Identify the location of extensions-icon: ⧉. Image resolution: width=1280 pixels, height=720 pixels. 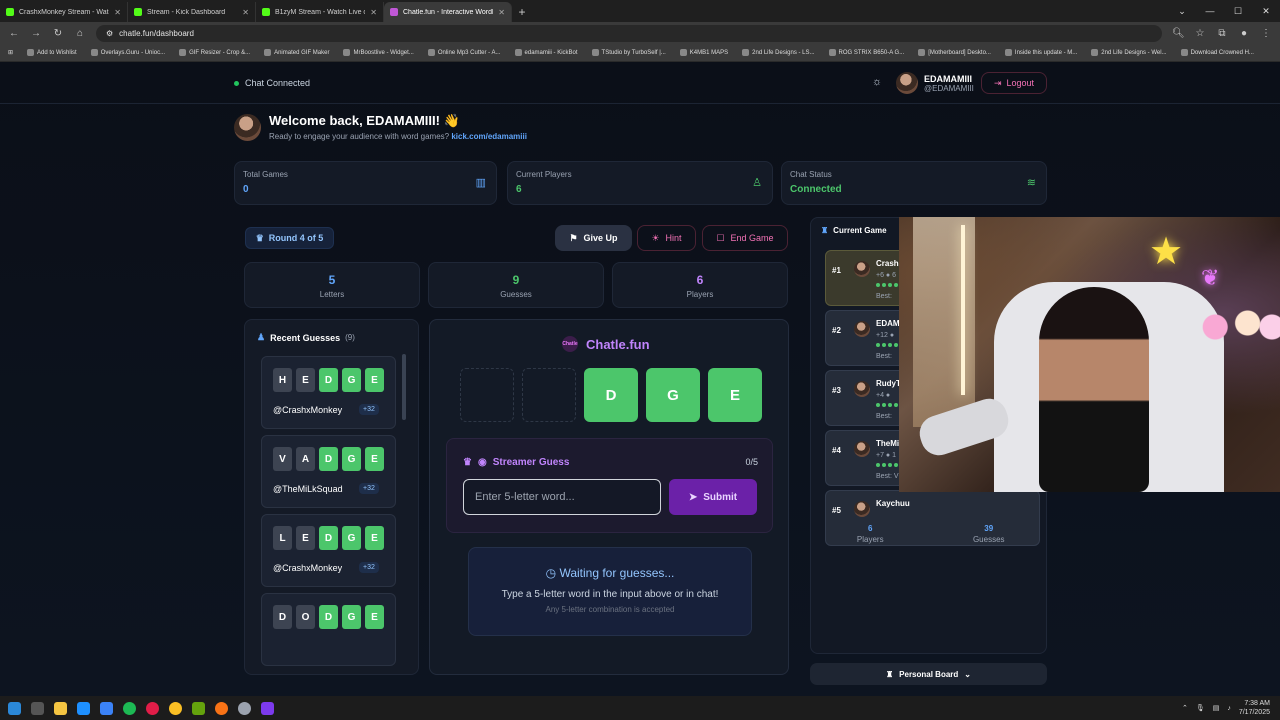
(1222, 33).